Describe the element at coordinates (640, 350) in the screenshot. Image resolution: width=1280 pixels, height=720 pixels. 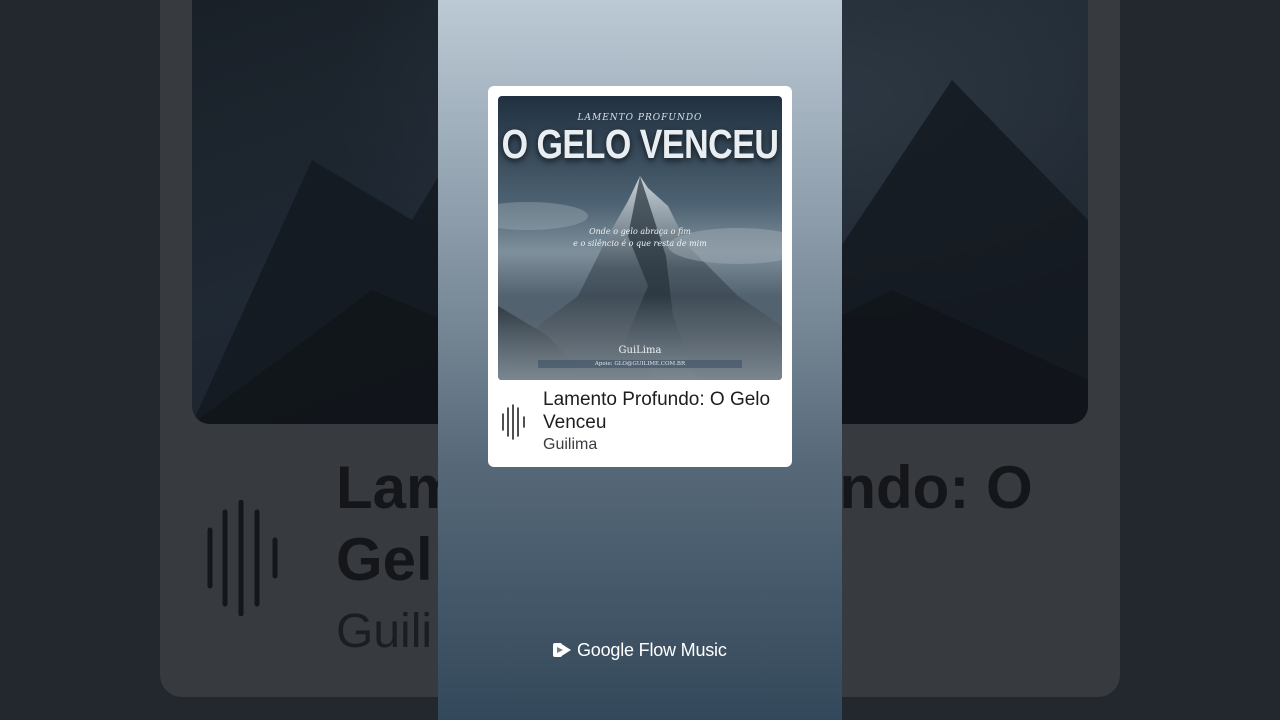
I see `cover-artist: GuiLima` at that location.